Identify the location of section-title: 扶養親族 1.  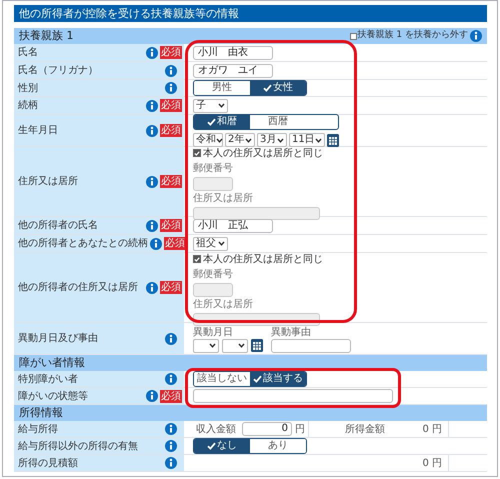
(46, 36).